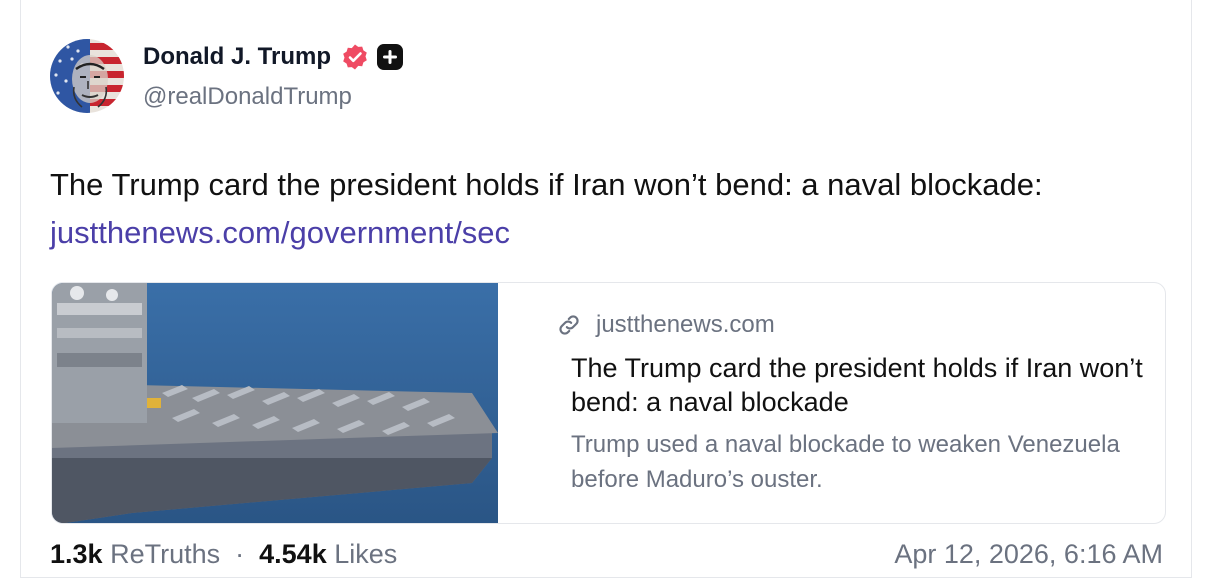 This screenshot has height=578, width=1220. I want to click on author-name: Donald J. Trump, so click(237, 57).